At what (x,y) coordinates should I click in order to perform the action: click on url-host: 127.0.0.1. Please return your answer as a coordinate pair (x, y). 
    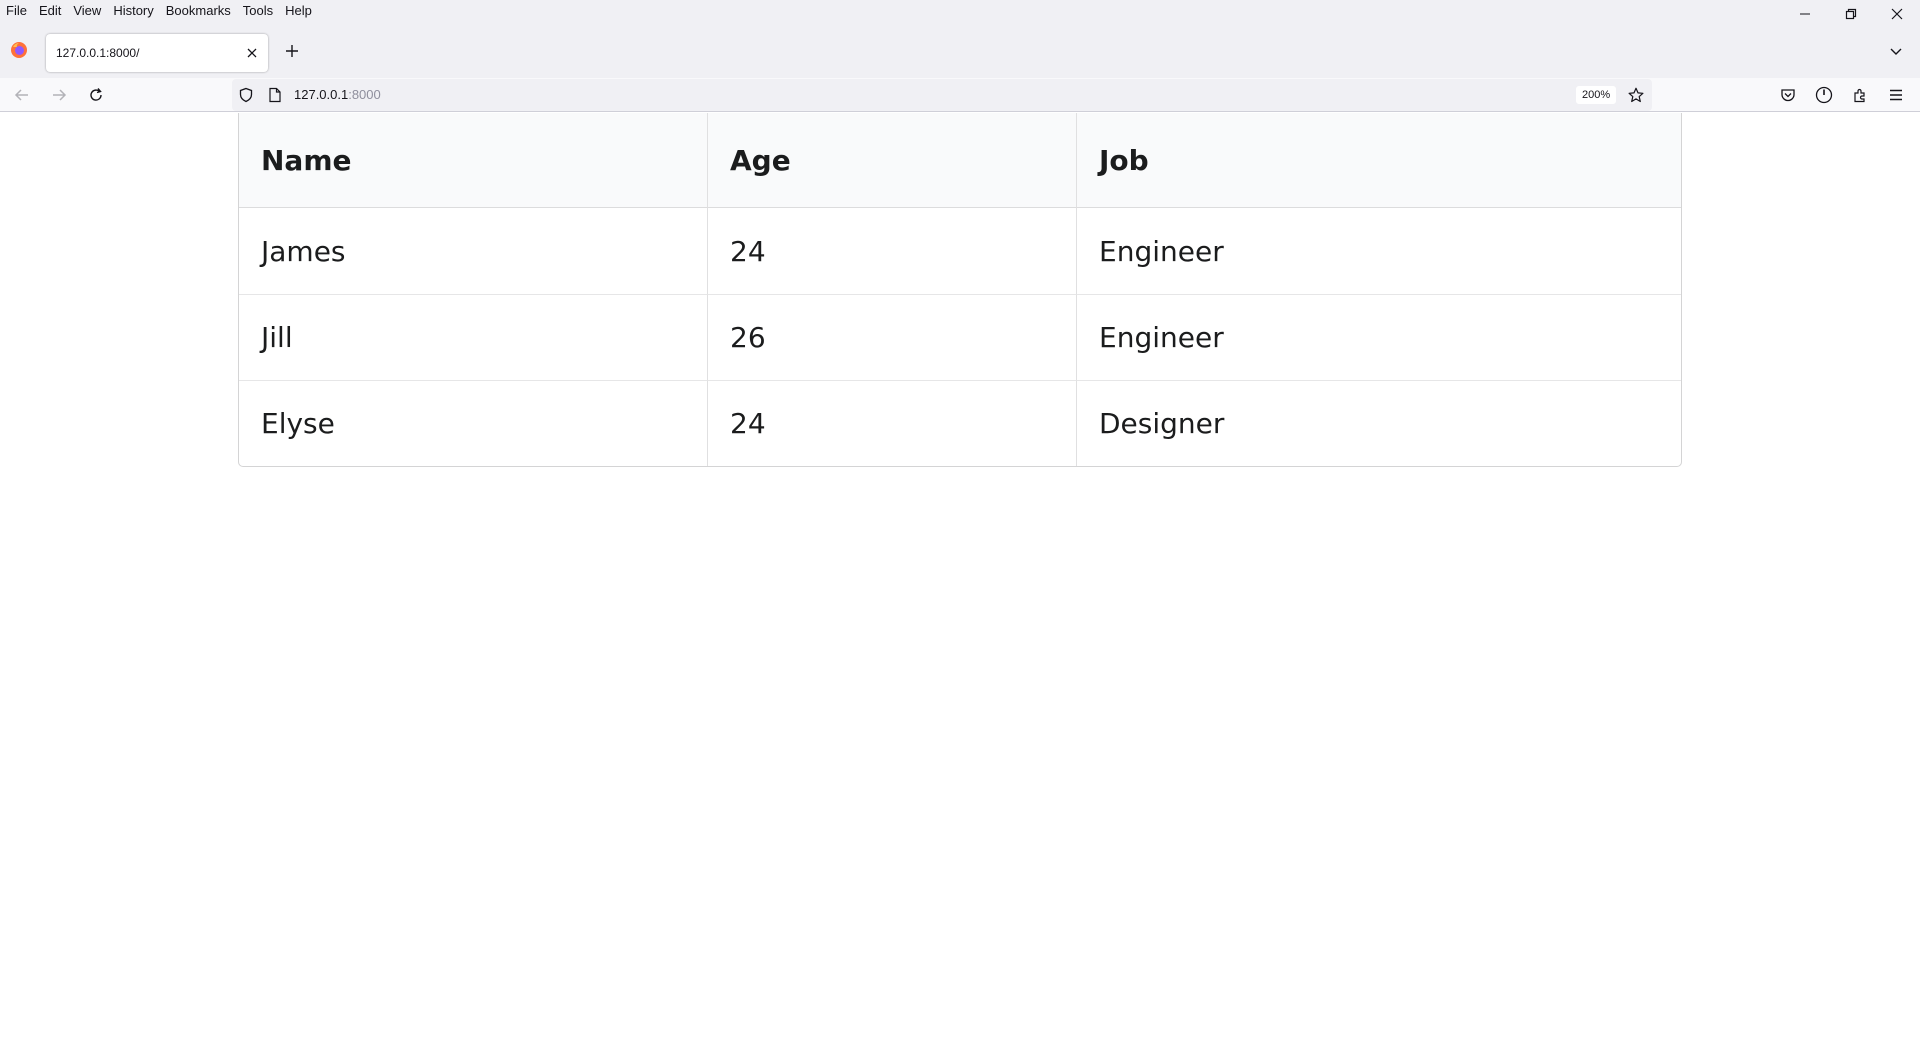
    Looking at the image, I should click on (321, 94).